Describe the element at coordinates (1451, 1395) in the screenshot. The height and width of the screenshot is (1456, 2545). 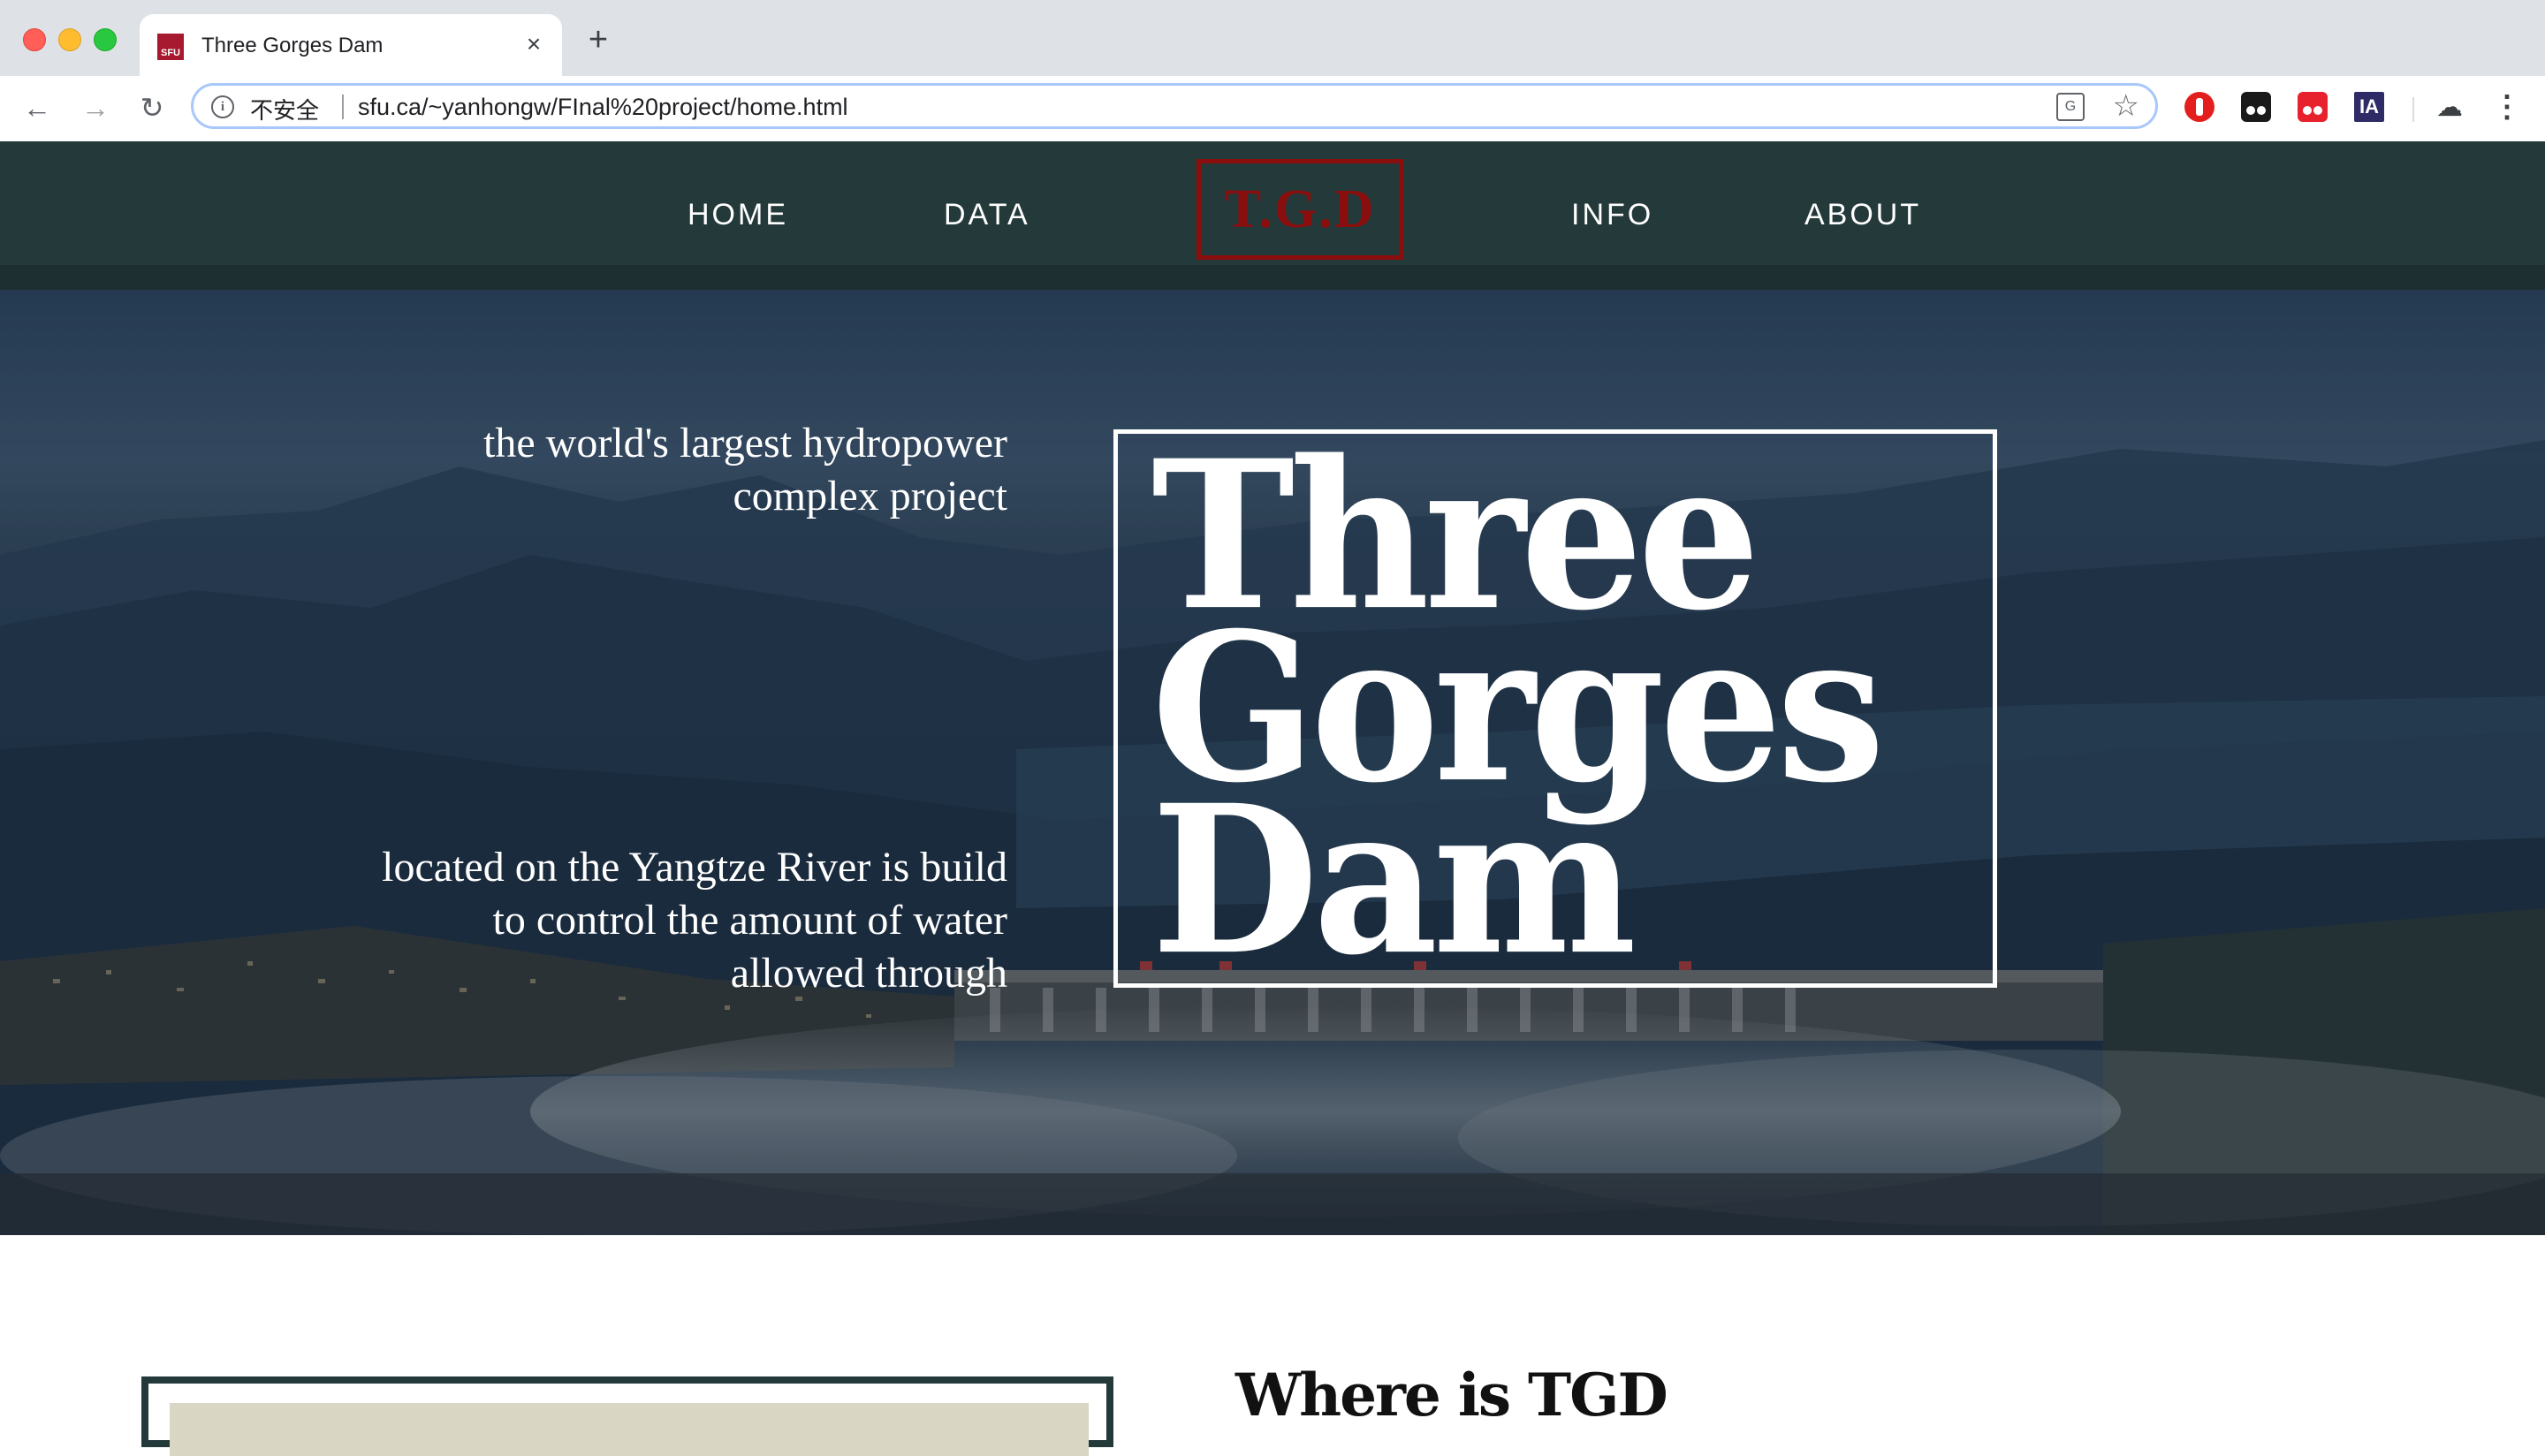
I see `where-is-tgd-heading: Where is TGD` at that location.